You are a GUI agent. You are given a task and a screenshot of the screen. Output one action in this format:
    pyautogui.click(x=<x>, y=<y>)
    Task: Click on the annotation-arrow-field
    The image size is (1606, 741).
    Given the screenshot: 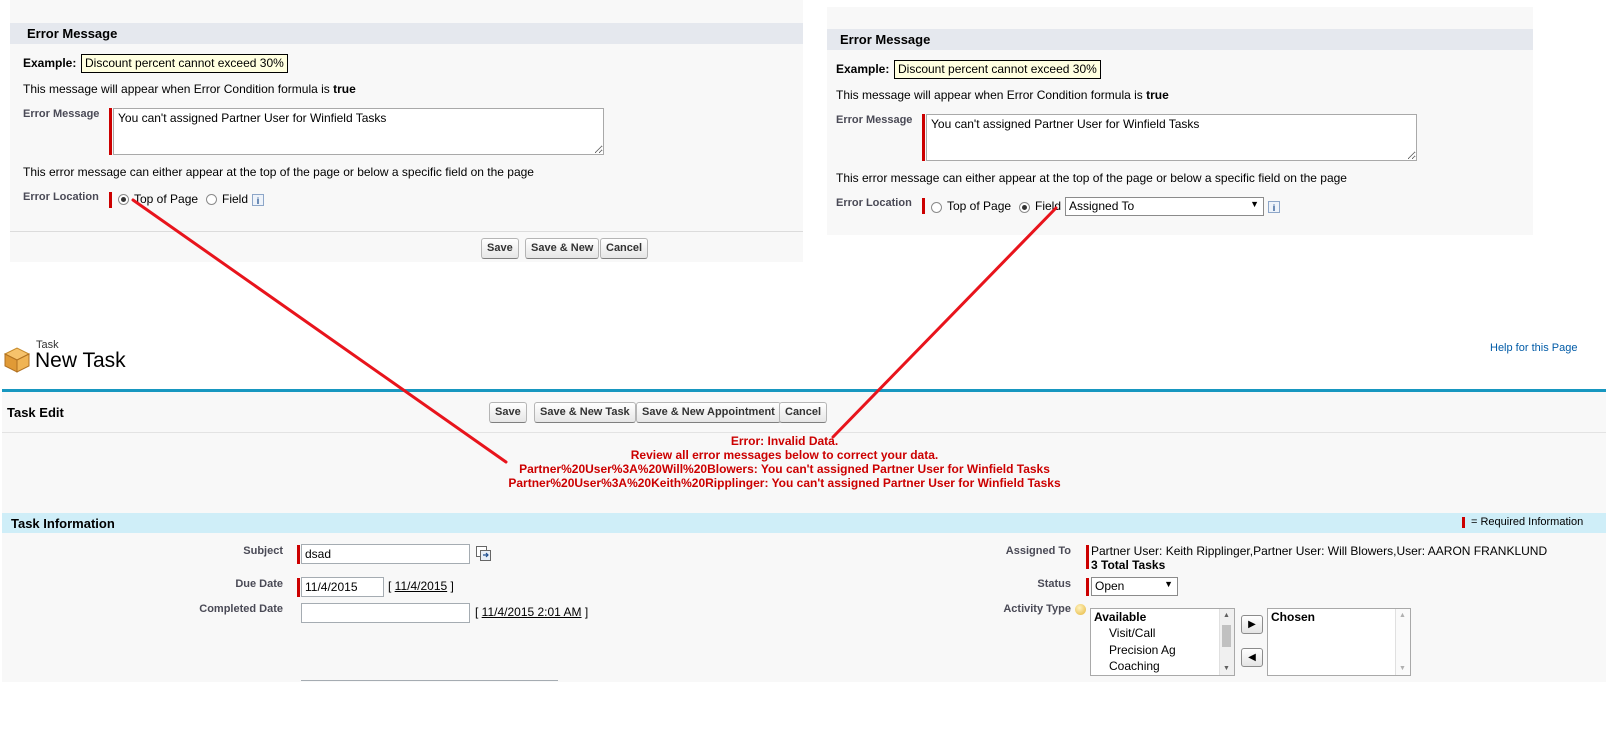 What is the action you would take?
    pyautogui.click(x=944, y=322)
    